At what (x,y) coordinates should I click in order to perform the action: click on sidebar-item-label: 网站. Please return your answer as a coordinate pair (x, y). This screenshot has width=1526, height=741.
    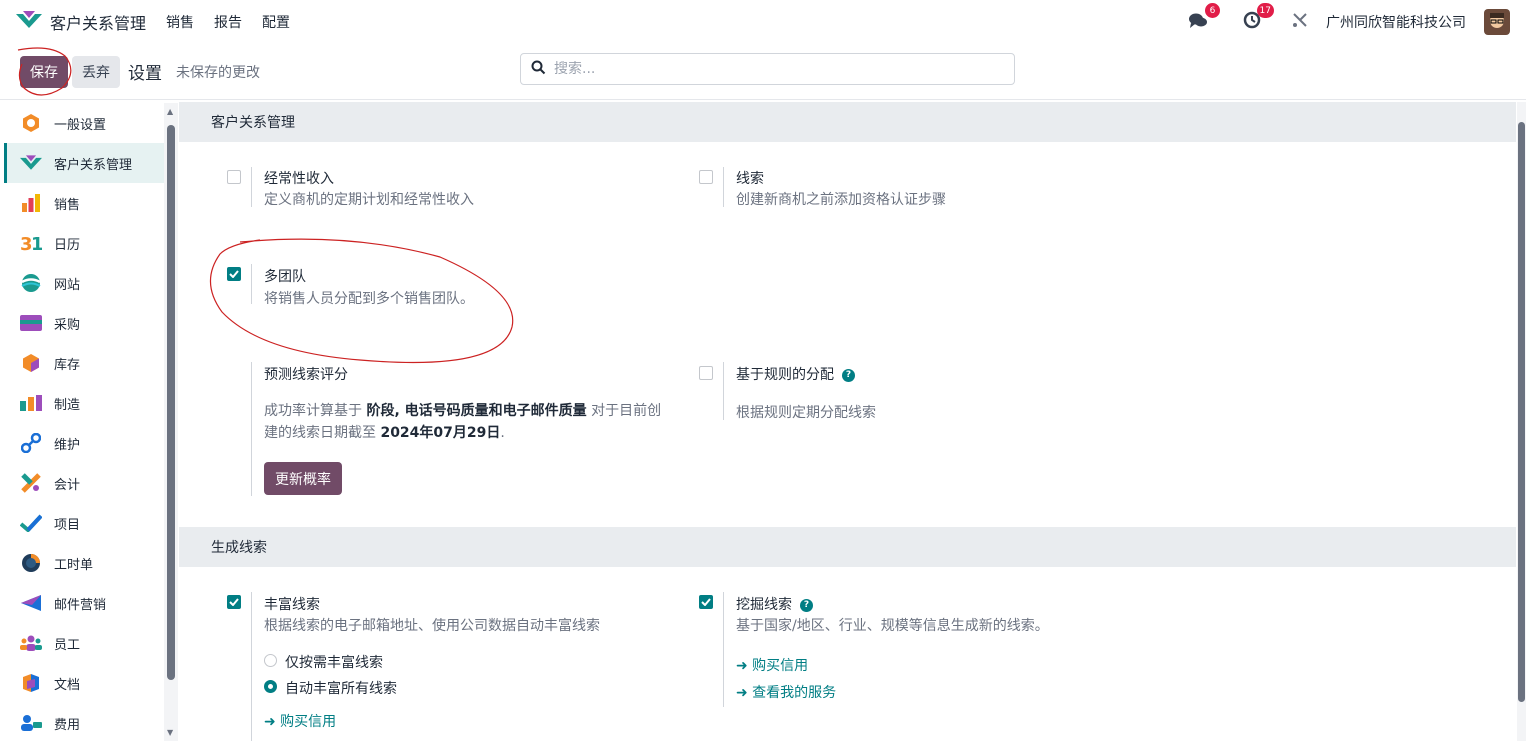
    Looking at the image, I should click on (67, 285).